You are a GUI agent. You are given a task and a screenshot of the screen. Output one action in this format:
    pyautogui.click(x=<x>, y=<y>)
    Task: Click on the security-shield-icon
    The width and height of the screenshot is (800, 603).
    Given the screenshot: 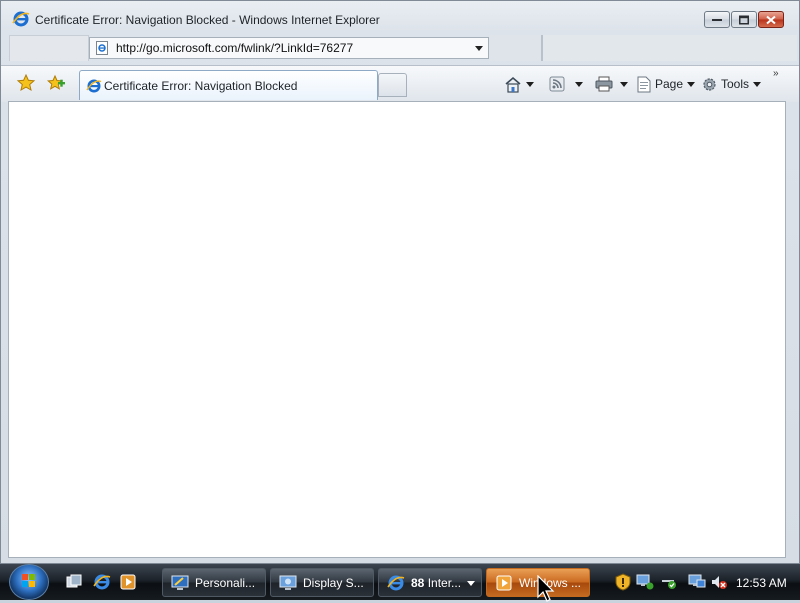 What is the action you would take?
    pyautogui.click(x=623, y=582)
    